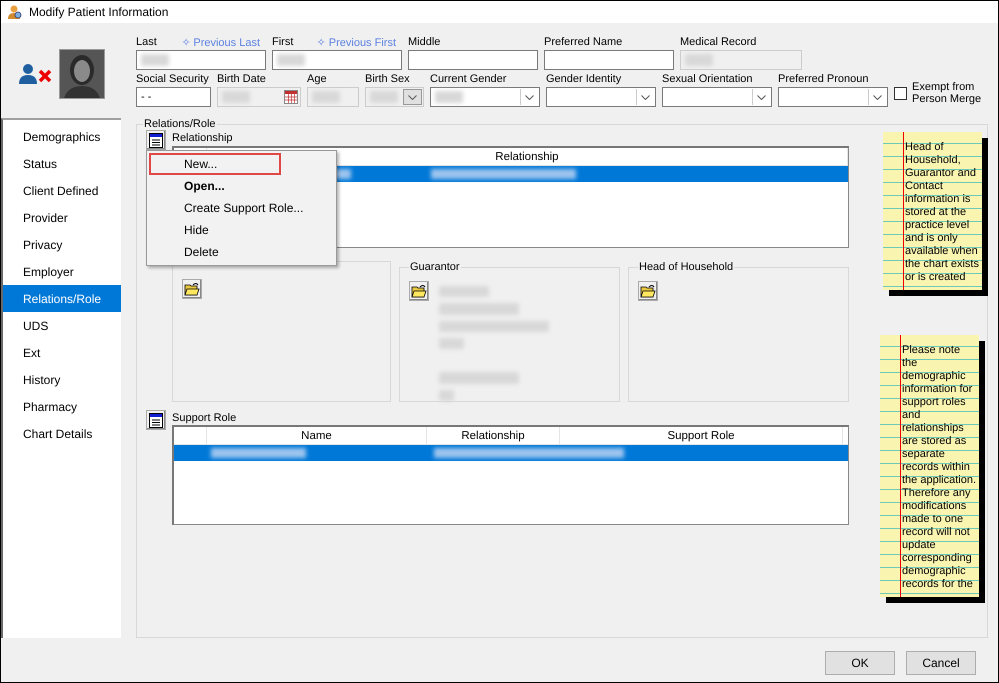 The height and width of the screenshot is (683, 999). What do you see at coordinates (172, 79) in the screenshot?
I see `field-label: Social Security` at bounding box center [172, 79].